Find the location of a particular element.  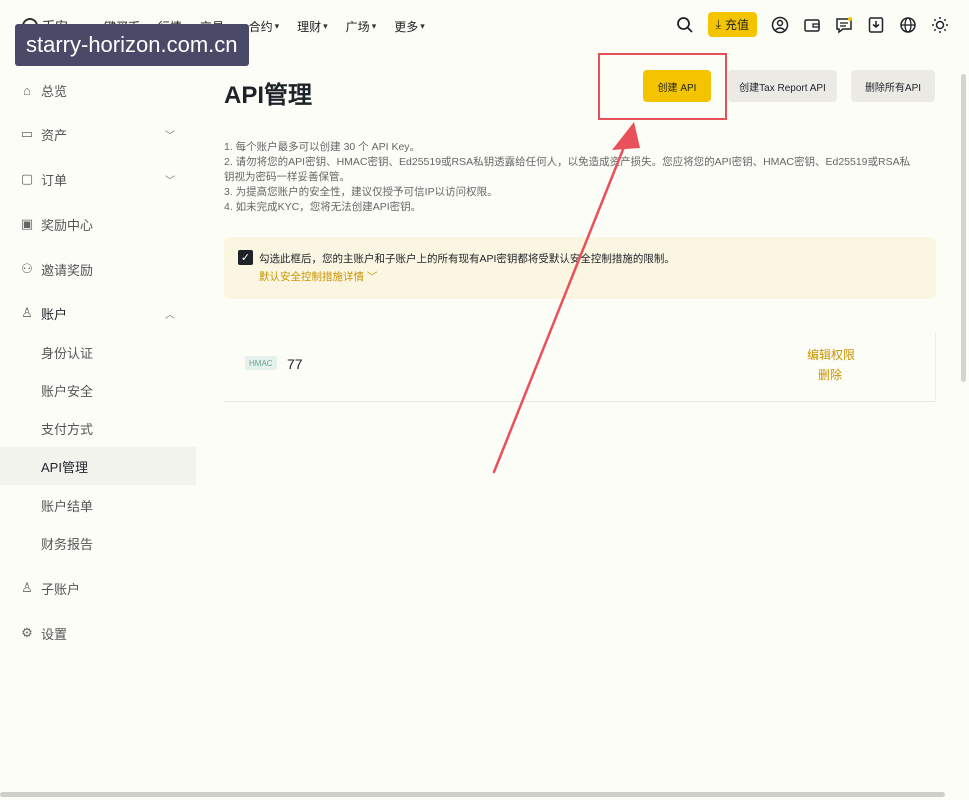

nav-item-more: 更多 ▾ is located at coordinates (409, 26).